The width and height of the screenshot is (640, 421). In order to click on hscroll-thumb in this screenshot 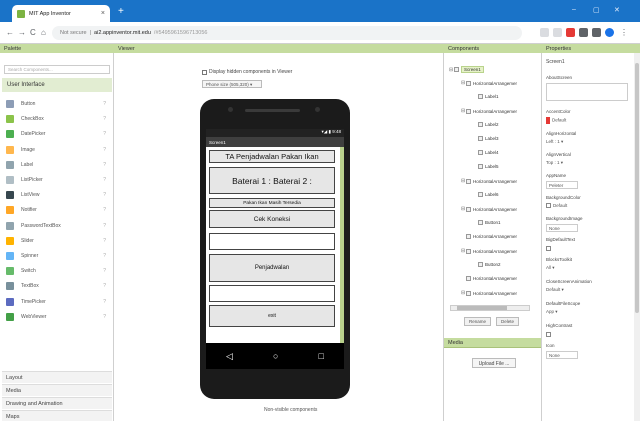, I will do `click(482, 308)`.